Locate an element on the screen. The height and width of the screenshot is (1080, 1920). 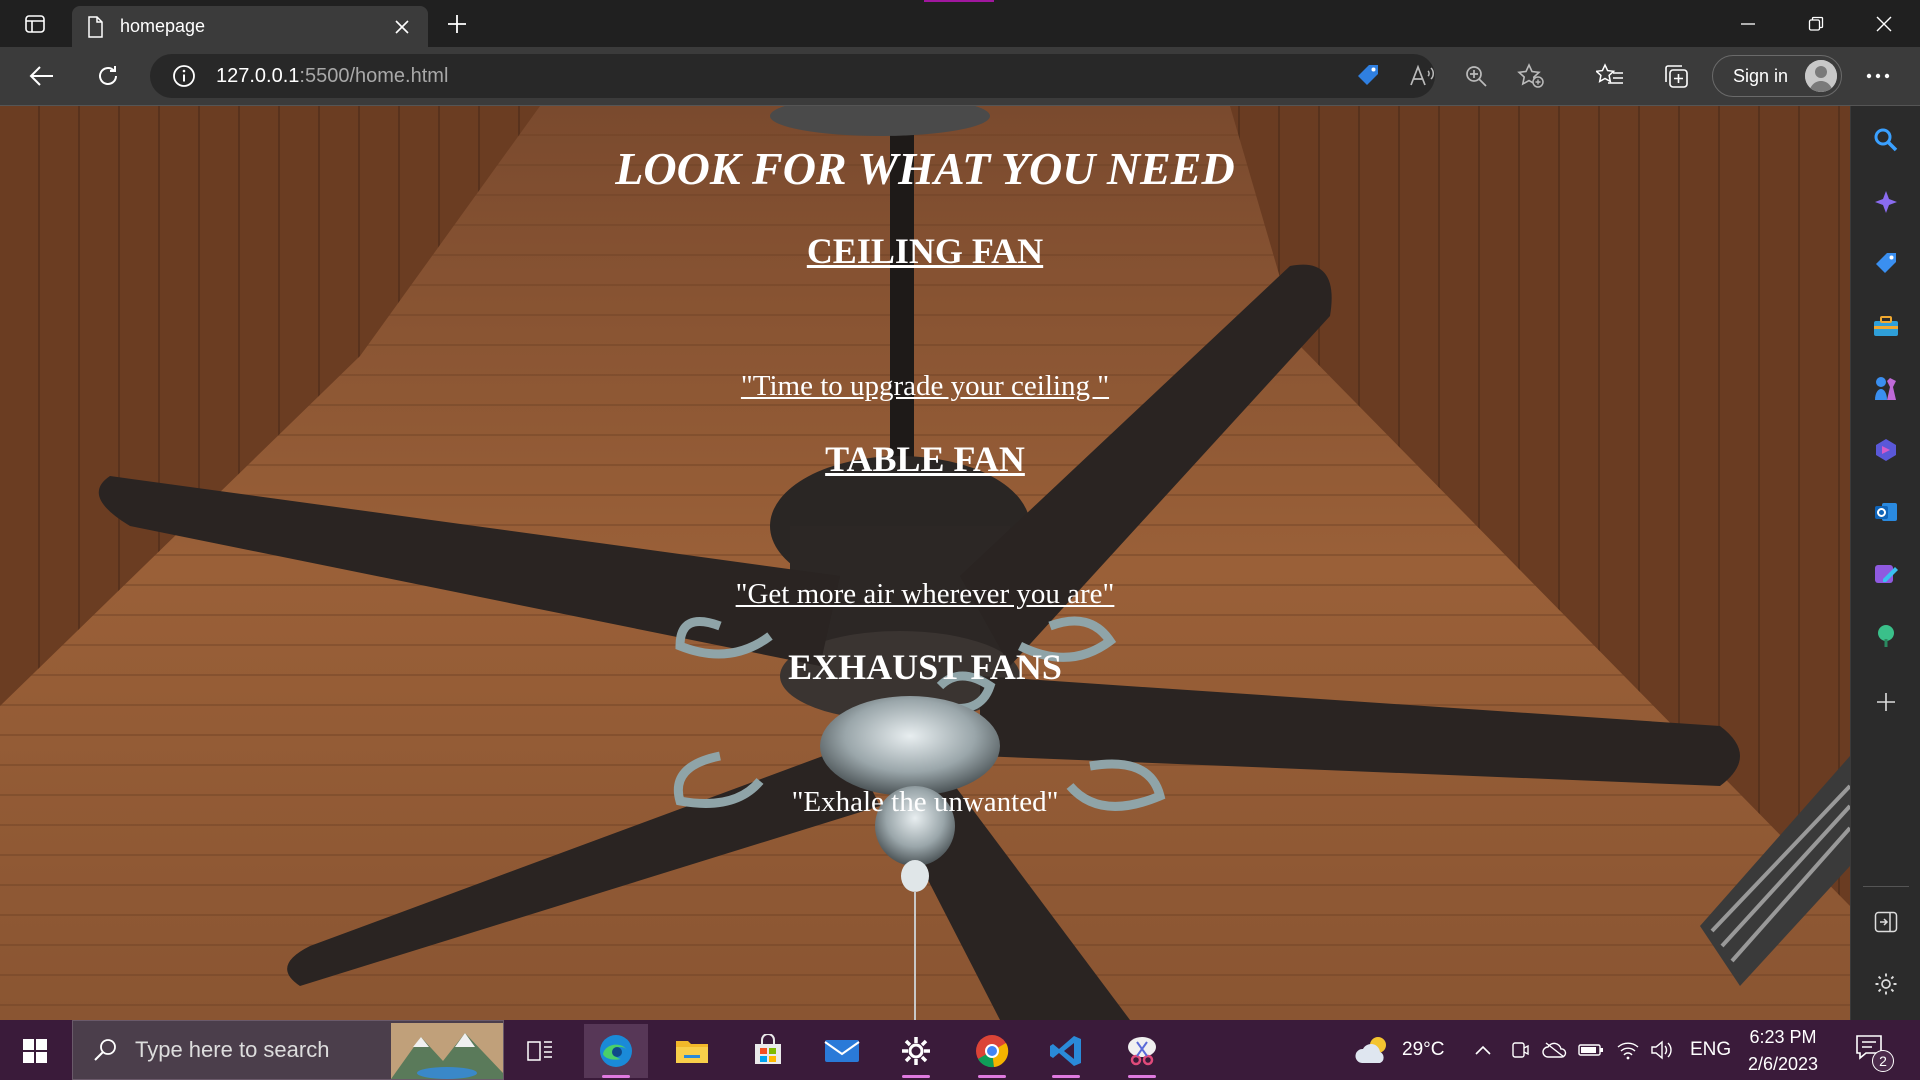
scissors-icon is located at coordinates (1142, 1051).